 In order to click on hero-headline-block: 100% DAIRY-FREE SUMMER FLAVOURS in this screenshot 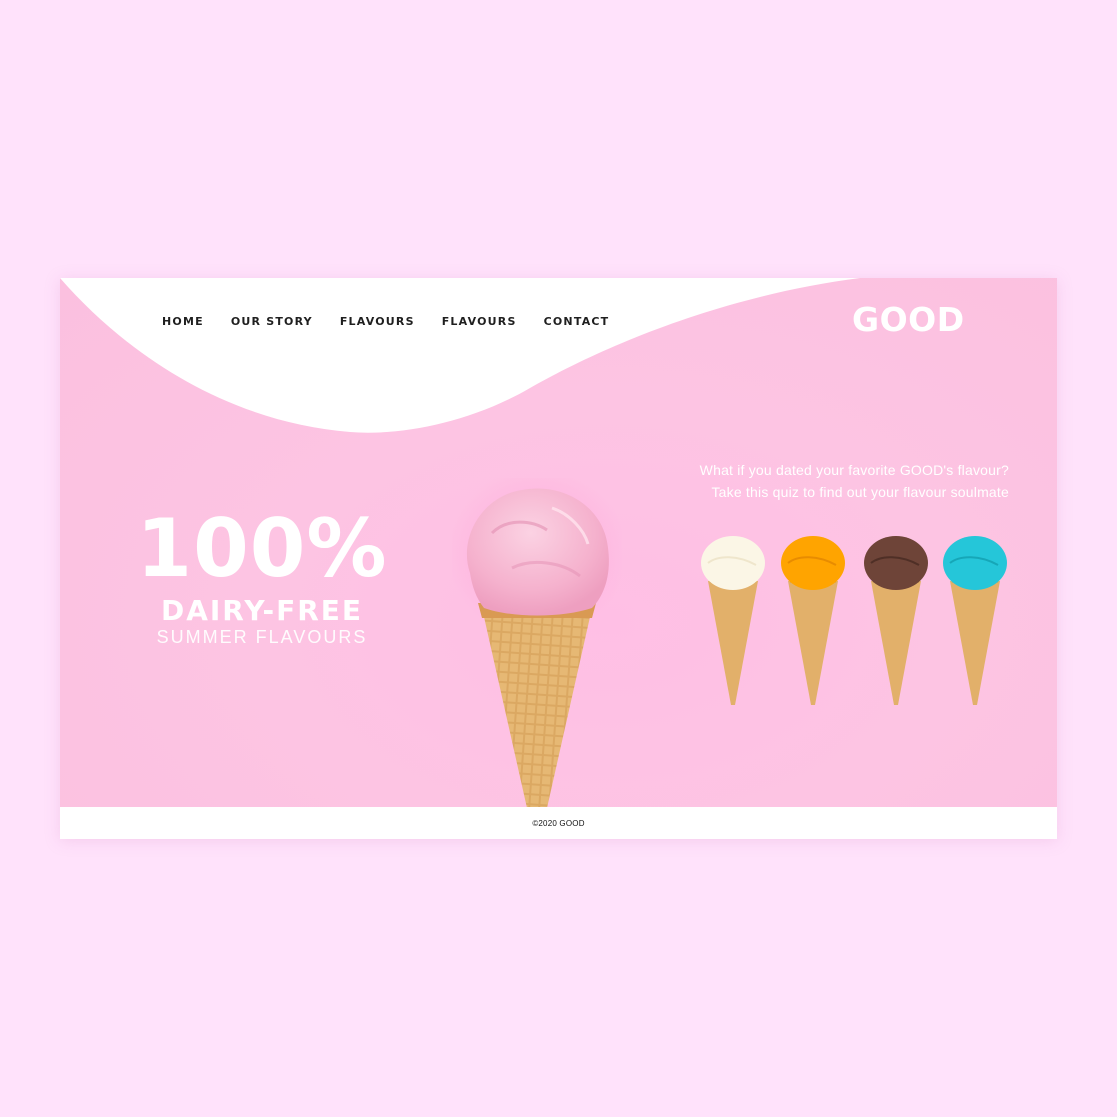, I will do `click(262, 577)`.